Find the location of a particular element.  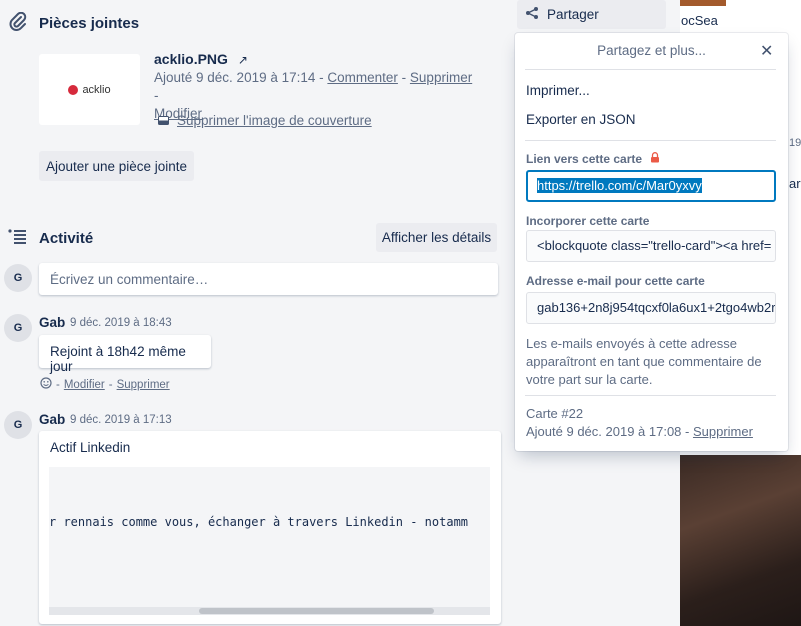

lock-icon is located at coordinates (655, 159).